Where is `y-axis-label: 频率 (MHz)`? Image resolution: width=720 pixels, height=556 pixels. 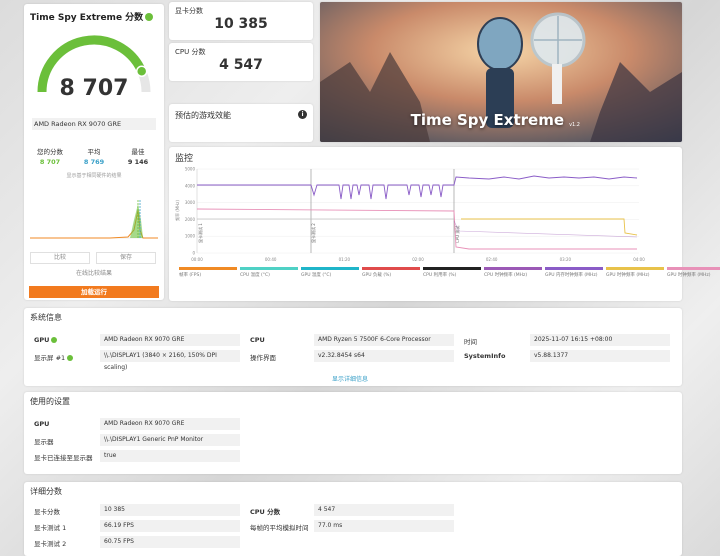
y-axis-label: 频率 (MHz) is located at coordinates (177, 210).